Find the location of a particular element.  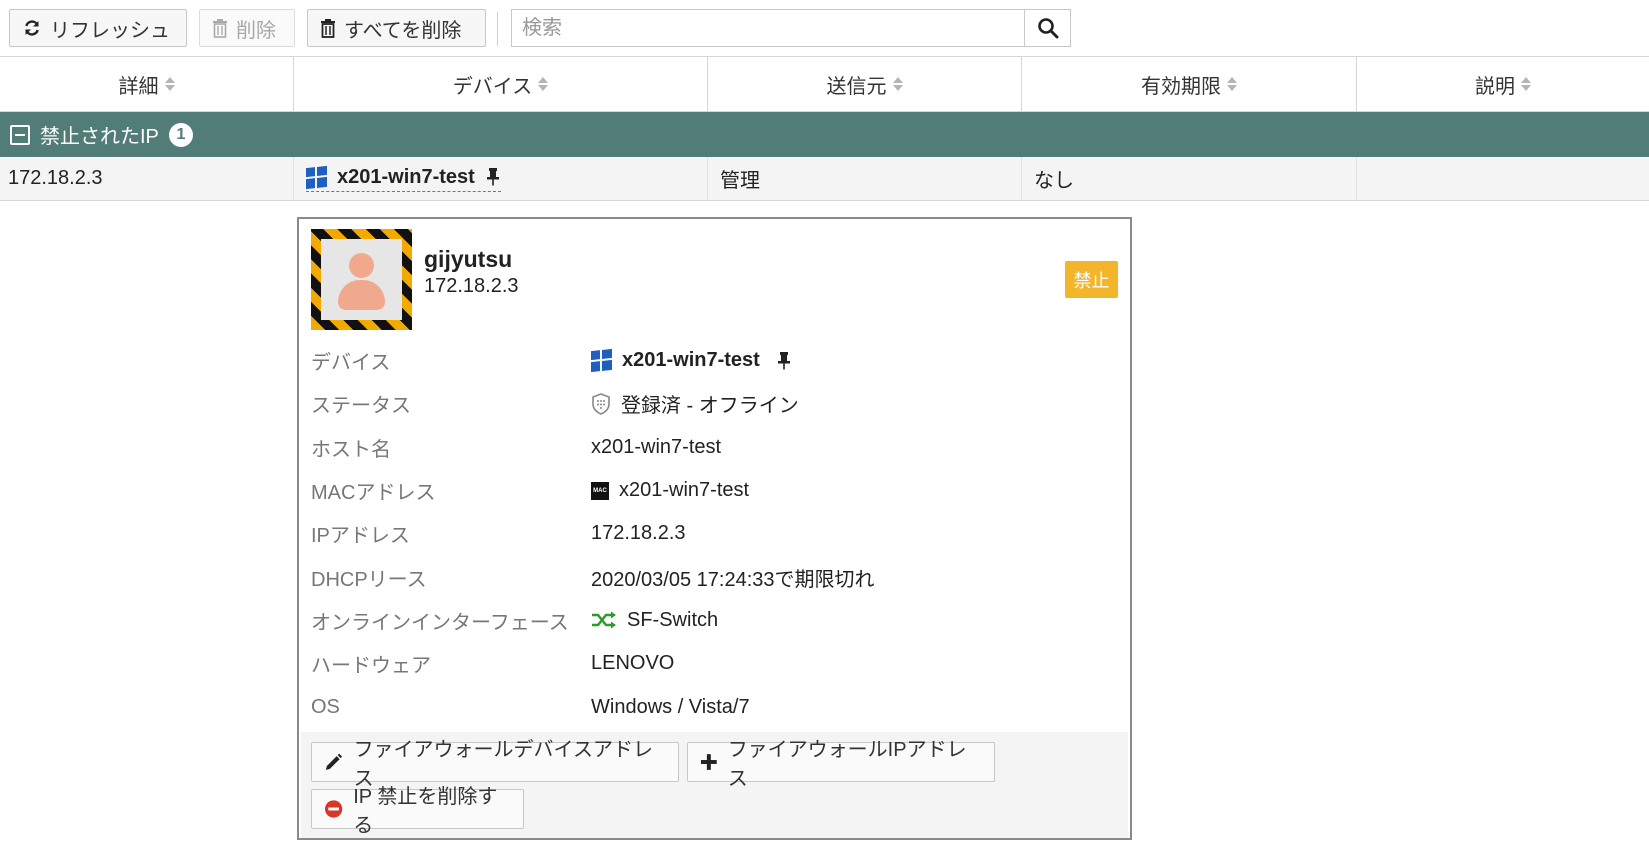

search-input is located at coordinates (768, 28).